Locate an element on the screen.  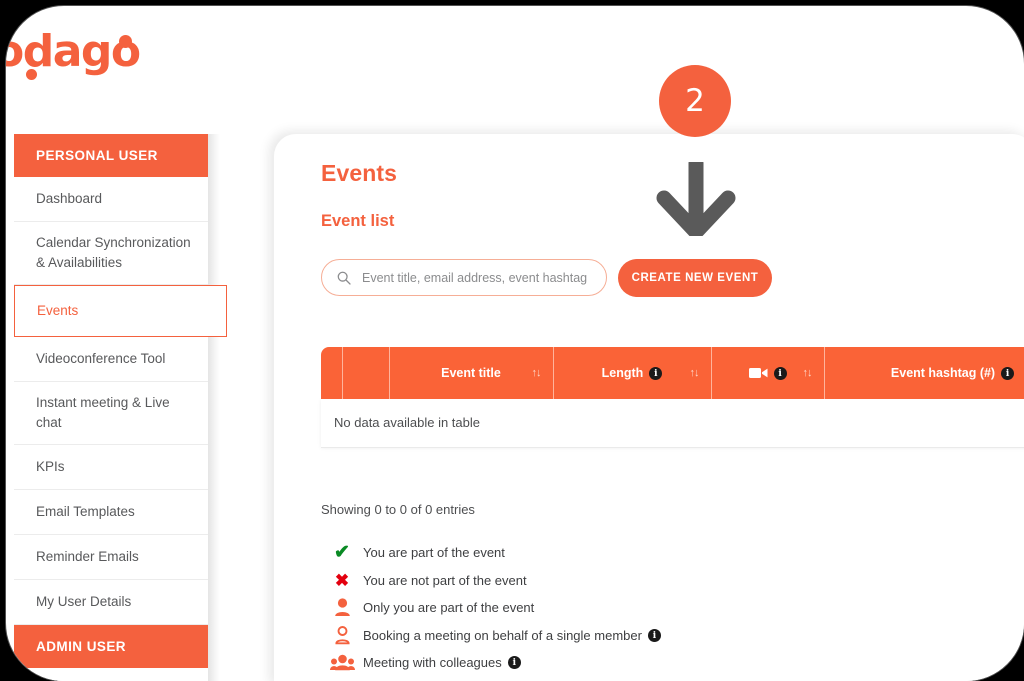
logo-dot-bottom-icon is located at coordinates (31, 74).